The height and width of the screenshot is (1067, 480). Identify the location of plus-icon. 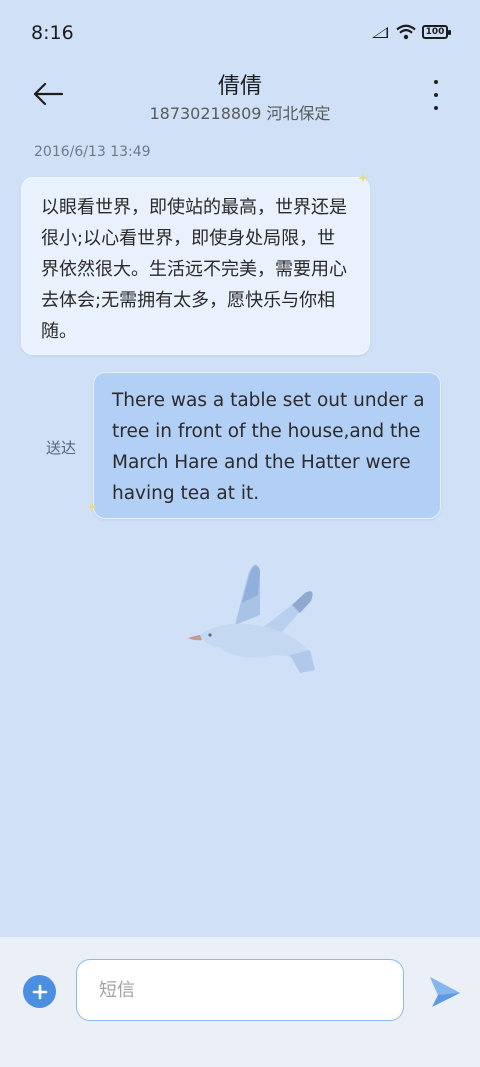
(39, 991).